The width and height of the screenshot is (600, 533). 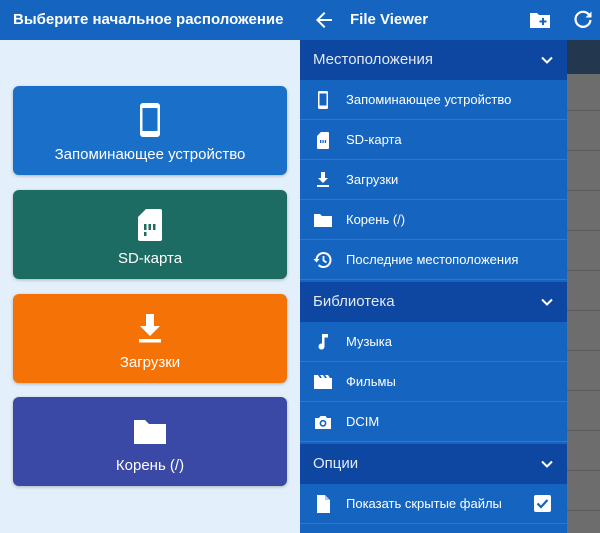 What do you see at coordinates (389, 19) in the screenshot?
I see `app-title: File Viewer` at bounding box center [389, 19].